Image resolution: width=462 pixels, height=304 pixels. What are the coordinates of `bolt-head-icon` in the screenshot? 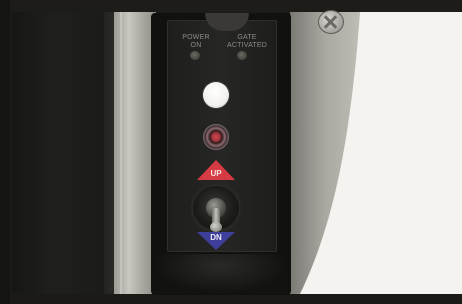 It's located at (331, 22).